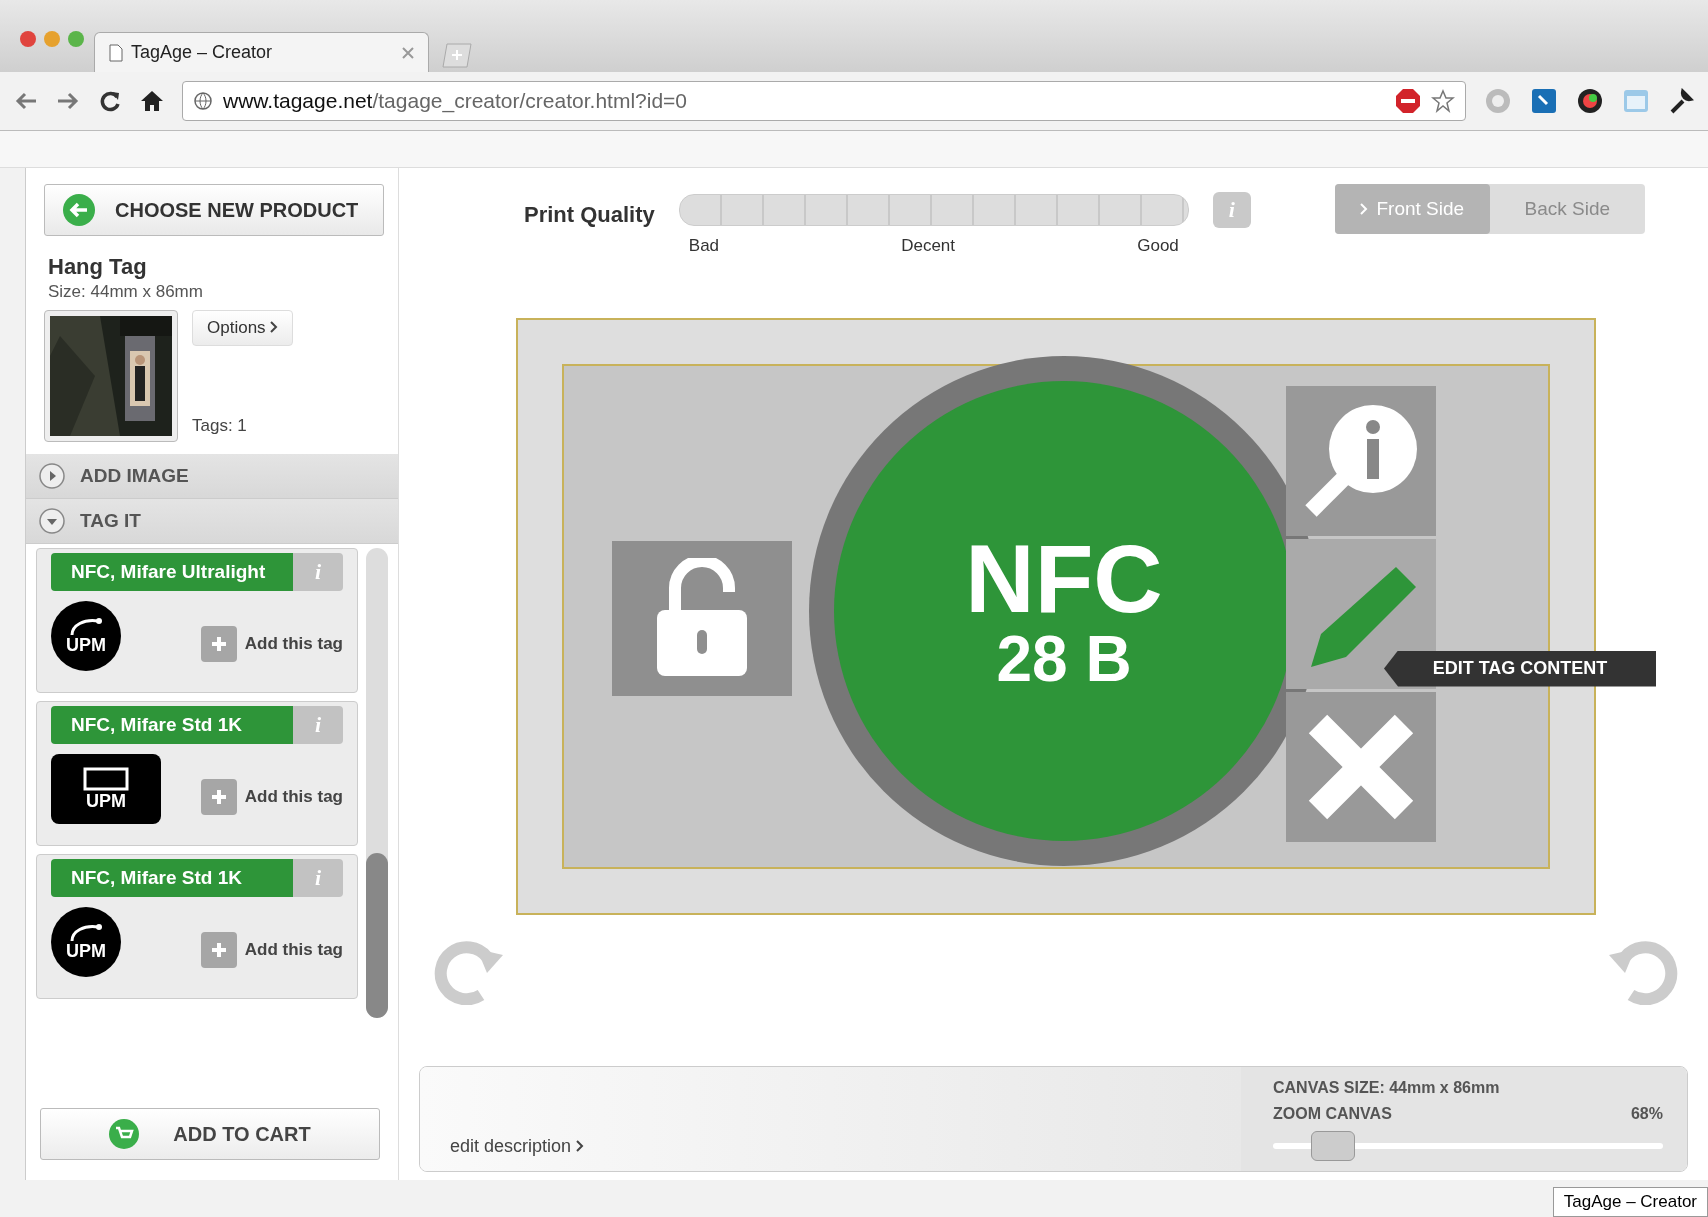  I want to click on browser-tab: TagAge – Creator, so click(261, 52).